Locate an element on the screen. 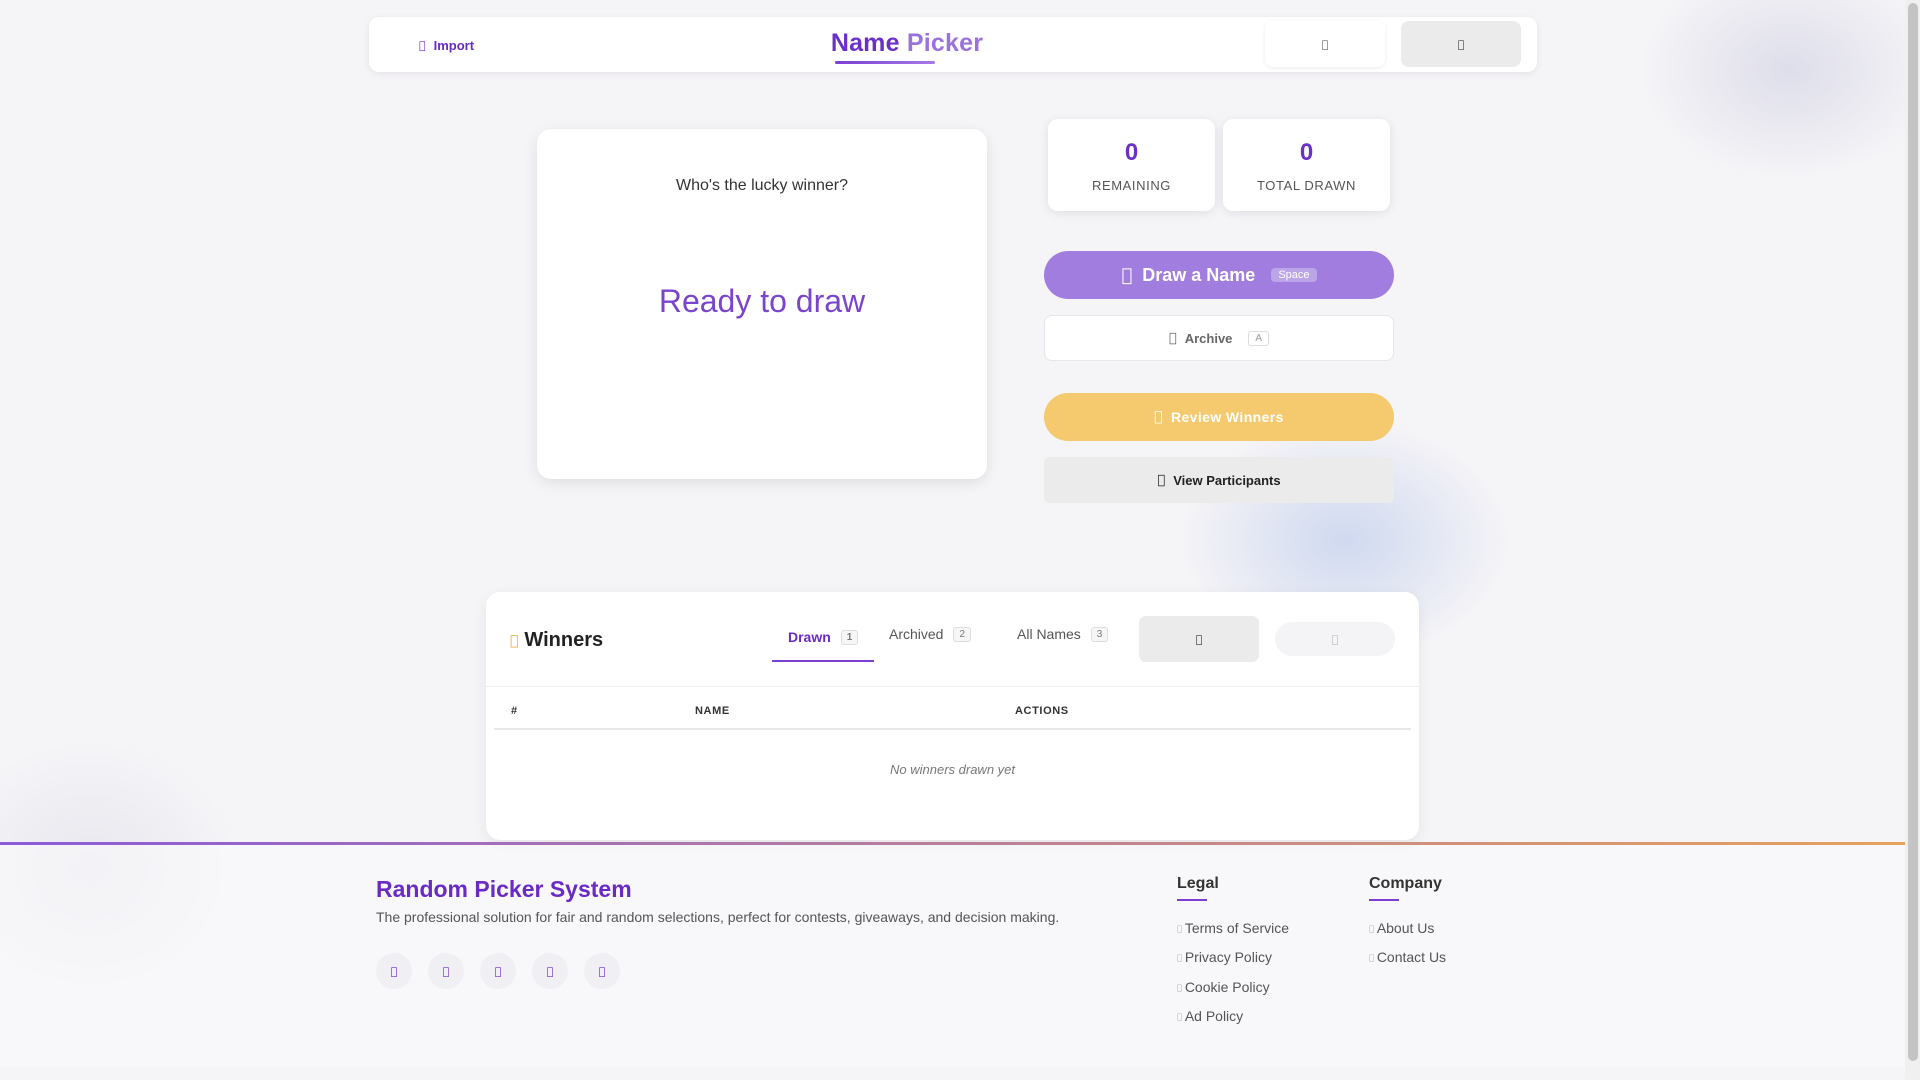  total-drawn-stat-card: 0 TOTAL DRAWN is located at coordinates (1306, 165).